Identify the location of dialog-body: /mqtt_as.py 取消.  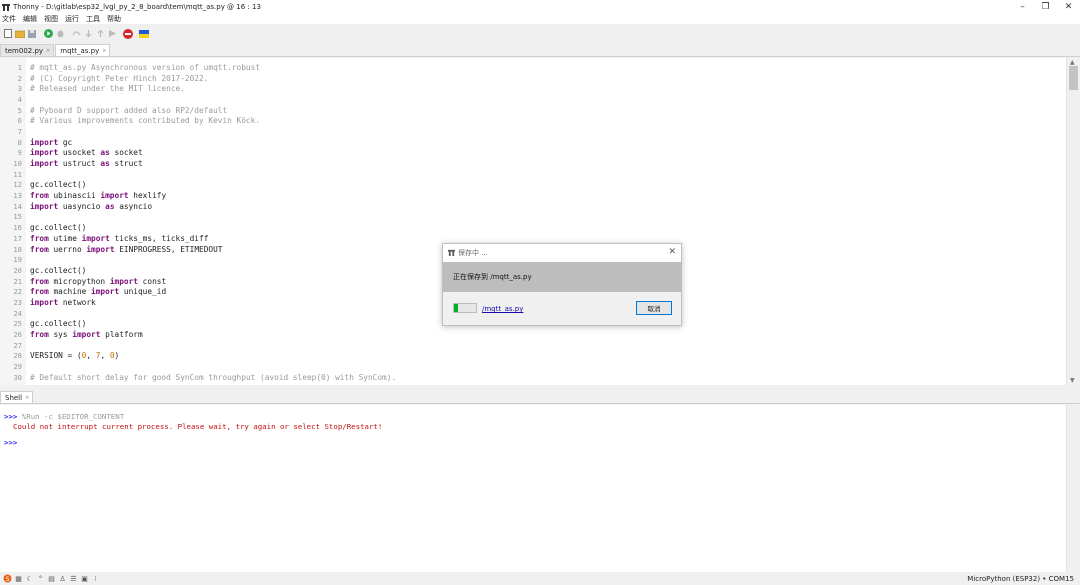
(562, 308).